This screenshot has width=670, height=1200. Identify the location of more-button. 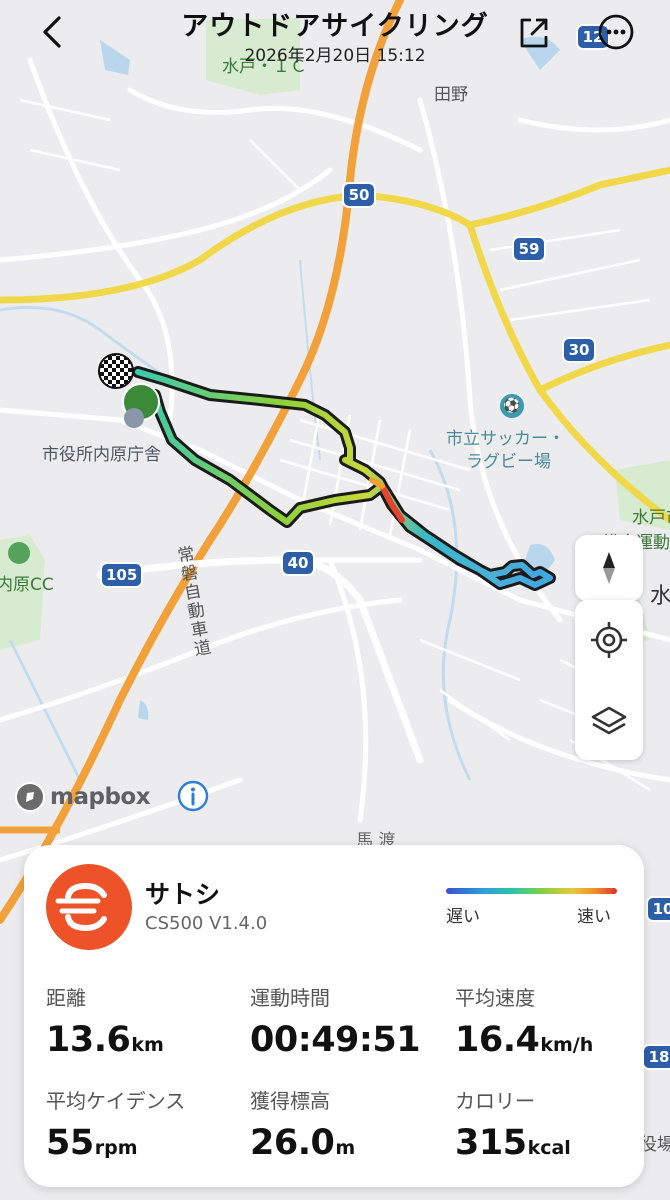
(616, 32).